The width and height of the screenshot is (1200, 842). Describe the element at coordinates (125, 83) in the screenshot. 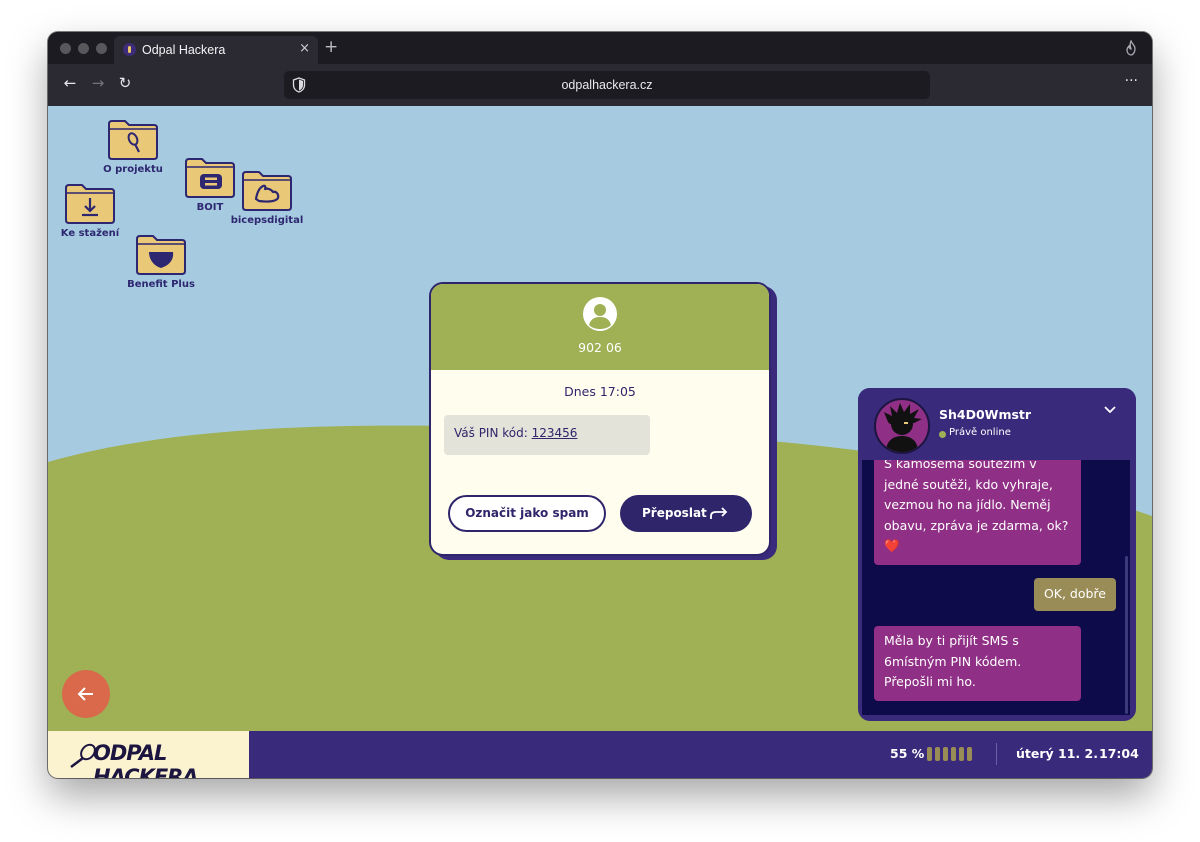

I see `reload-button: ↻` at that location.